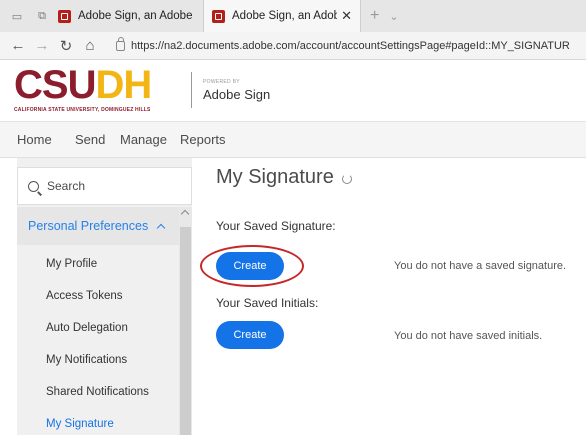 Image resolution: width=586 pixels, height=435 pixels. Describe the element at coordinates (88, 226) in the screenshot. I see `section-label: Personal Preferences` at that location.